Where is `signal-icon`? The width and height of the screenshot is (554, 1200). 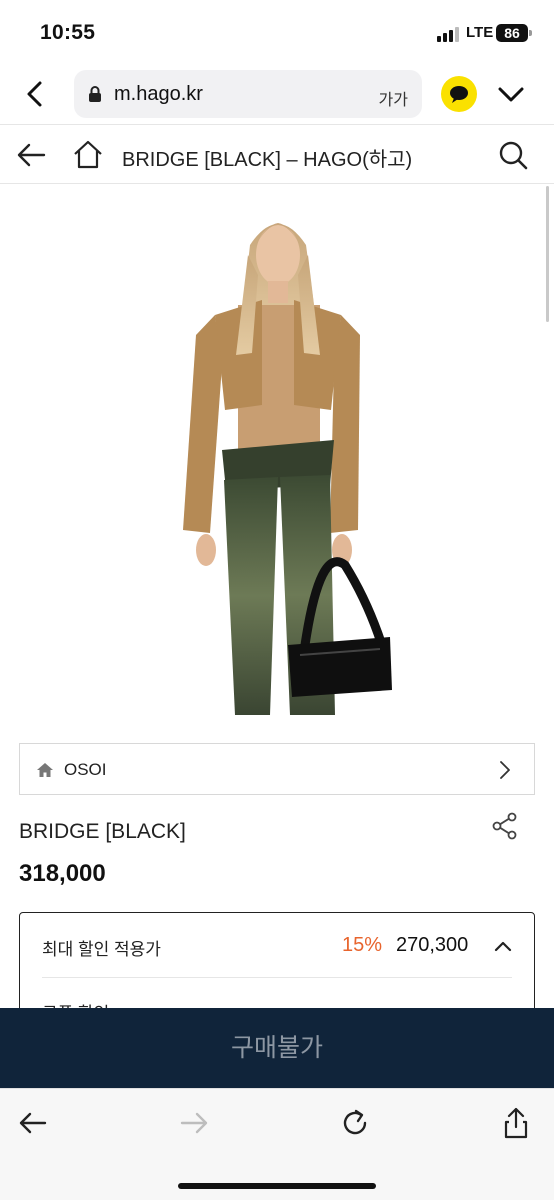 signal-icon is located at coordinates (448, 34).